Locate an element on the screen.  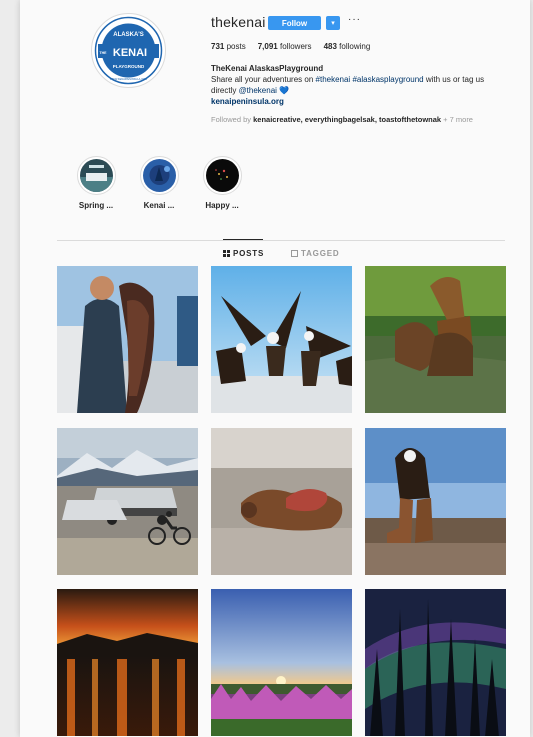
followed-by-suffix: + 7 more is located at coordinates (457, 119).